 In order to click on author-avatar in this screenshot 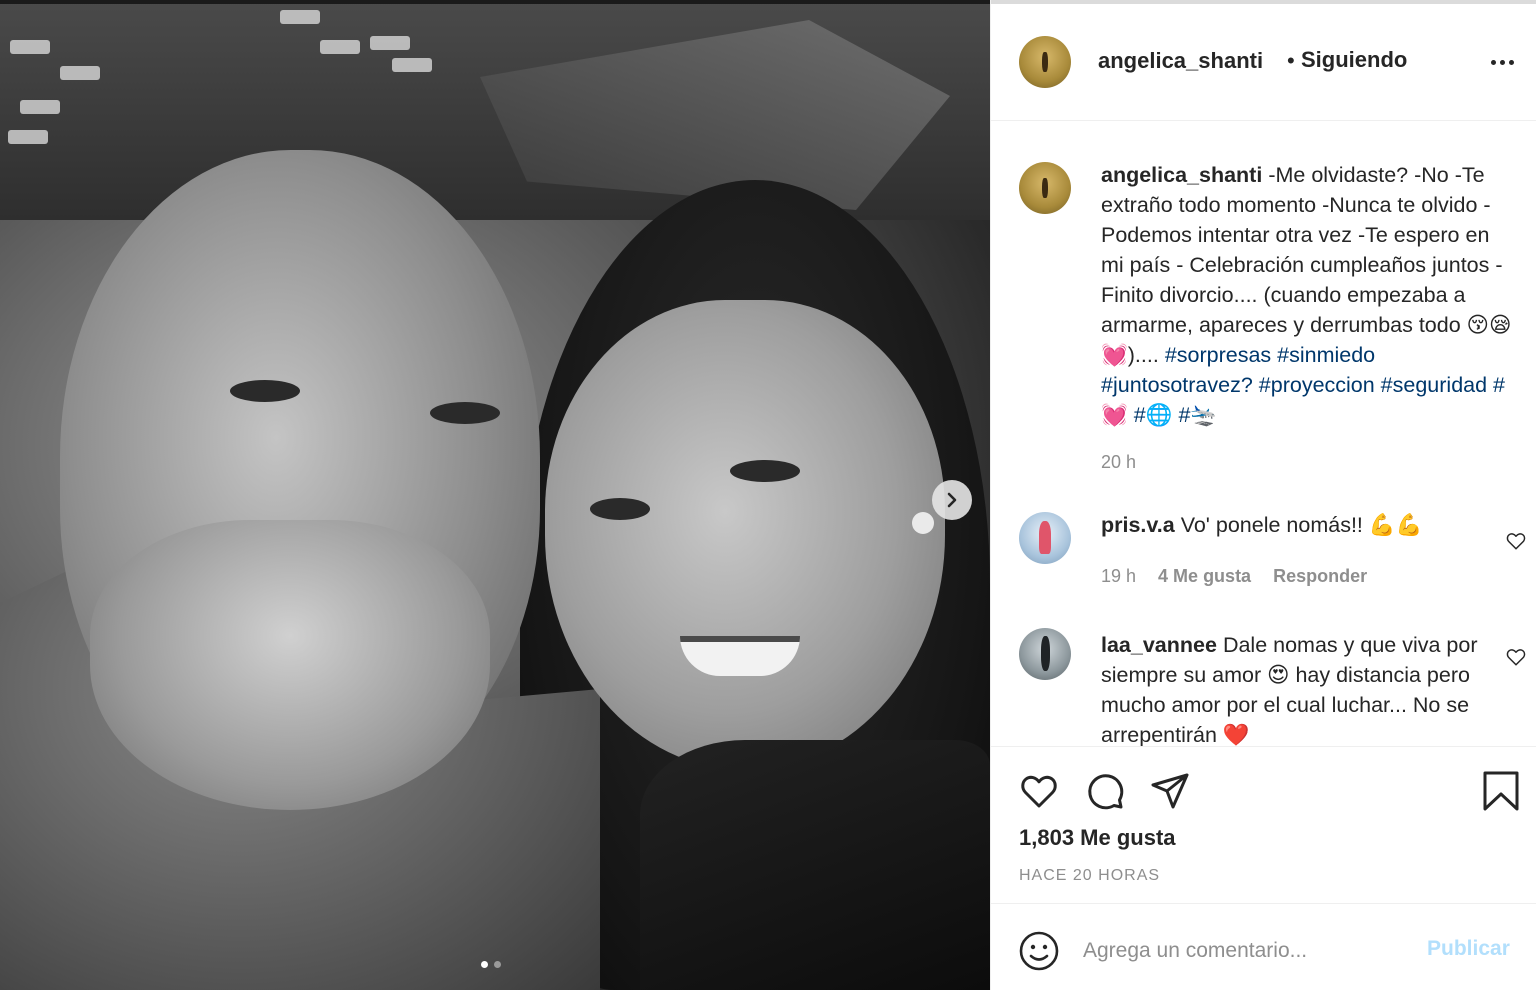, I will do `click(1045, 62)`.